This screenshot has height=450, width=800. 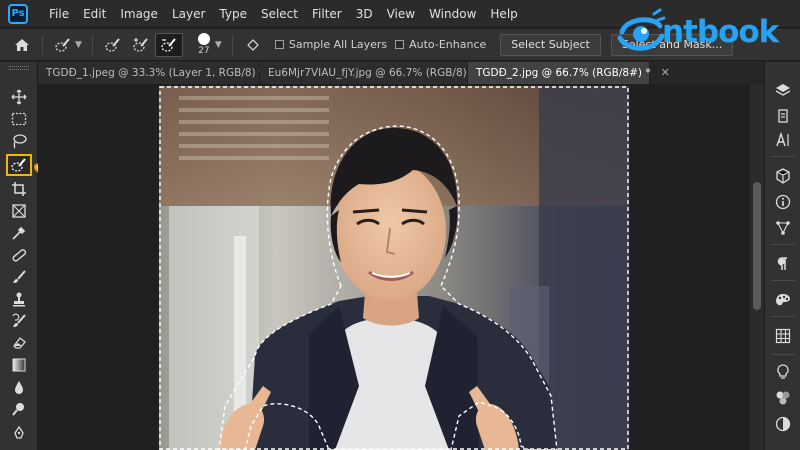 I want to click on eyedropper-icon, so click(x=19, y=233).